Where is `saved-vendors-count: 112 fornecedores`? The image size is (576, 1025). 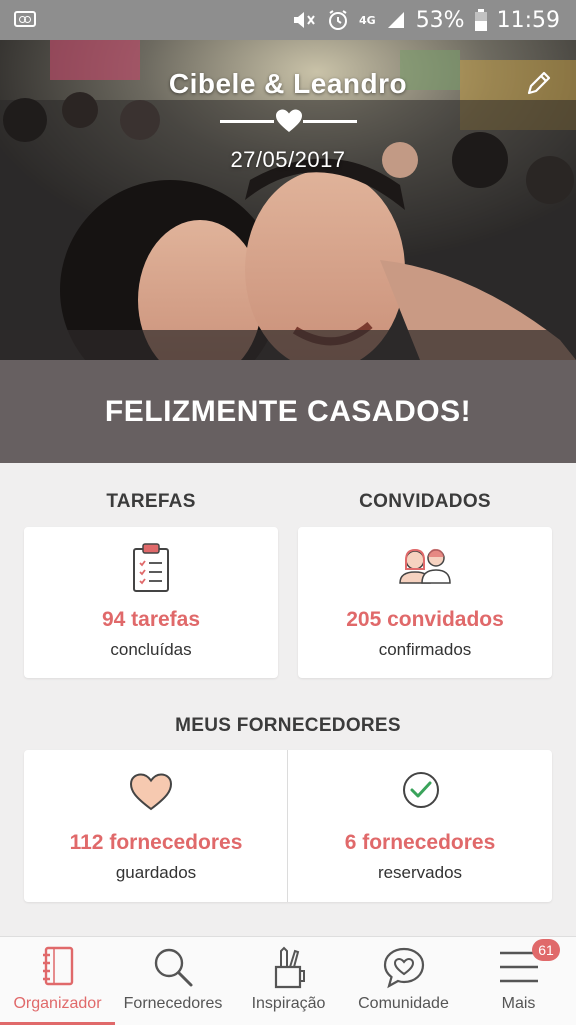 saved-vendors-count: 112 fornecedores is located at coordinates (156, 842).